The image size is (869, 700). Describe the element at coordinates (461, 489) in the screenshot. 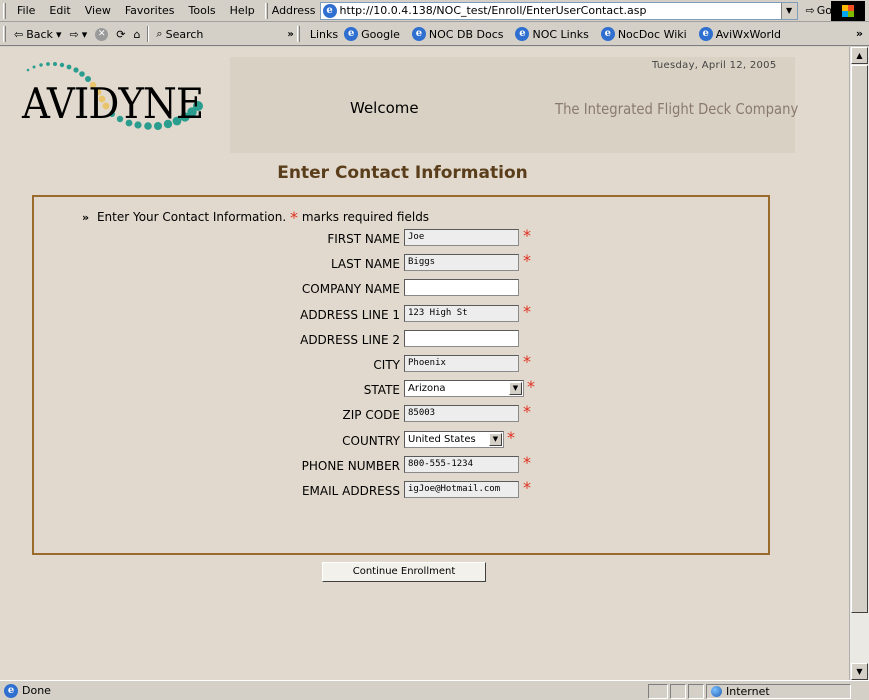

I see `email-address-input: igJoe@Hotmail.com` at that location.